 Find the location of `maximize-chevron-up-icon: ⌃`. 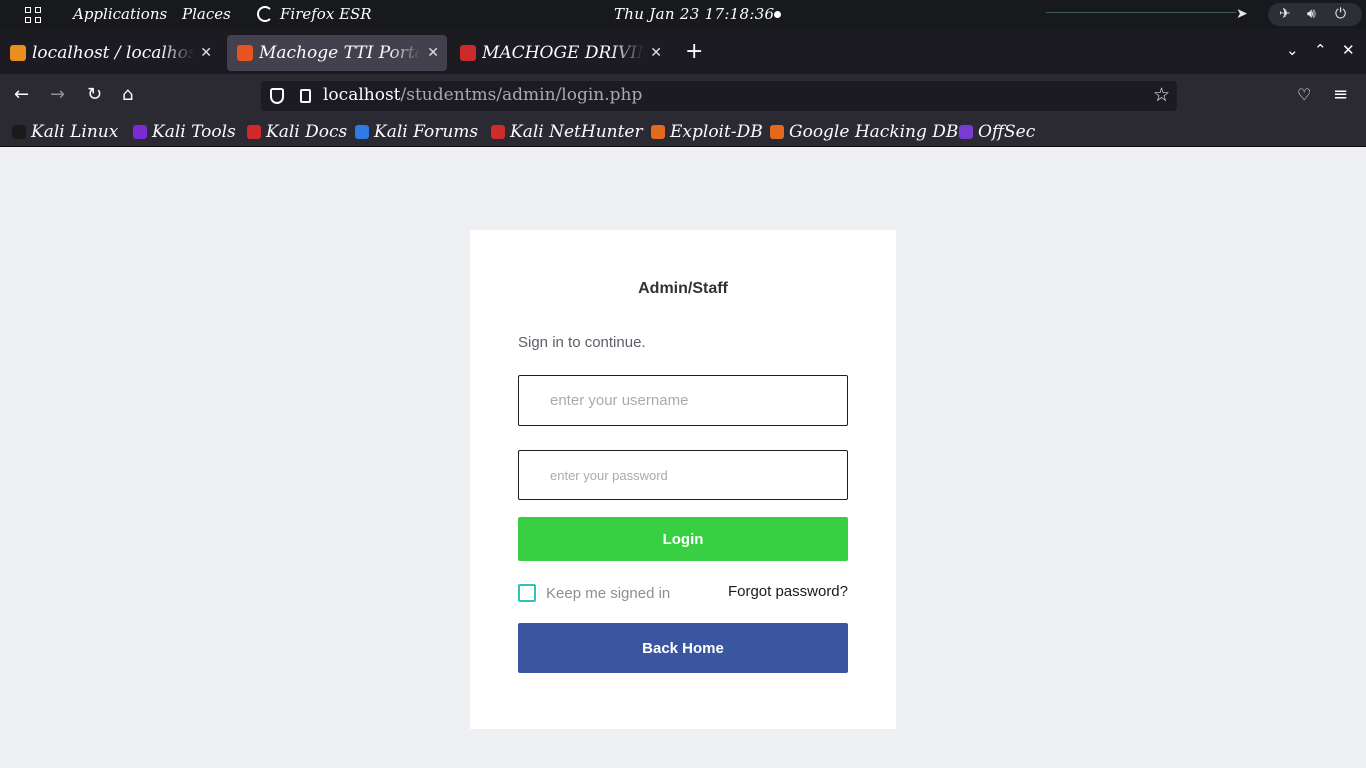

maximize-chevron-up-icon: ⌃ is located at coordinates (1320, 50).